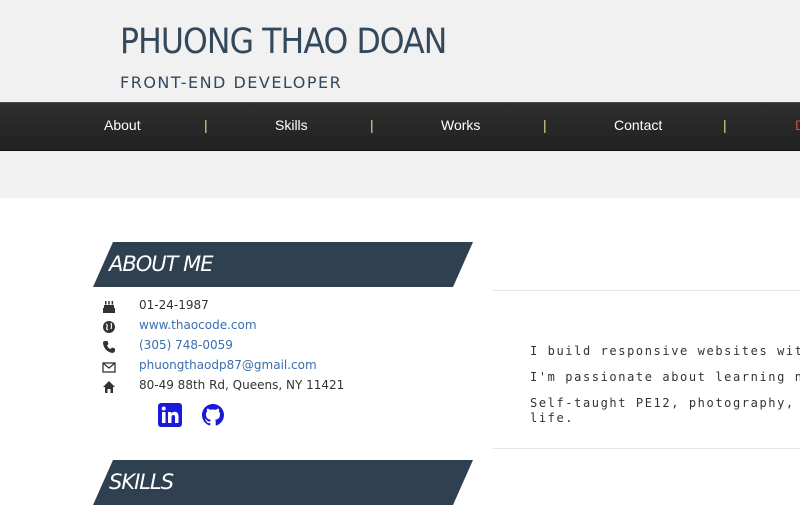 Image resolution: width=800 pixels, height=505 pixels. What do you see at coordinates (109, 327) in the screenshot?
I see `globe-icon` at bounding box center [109, 327].